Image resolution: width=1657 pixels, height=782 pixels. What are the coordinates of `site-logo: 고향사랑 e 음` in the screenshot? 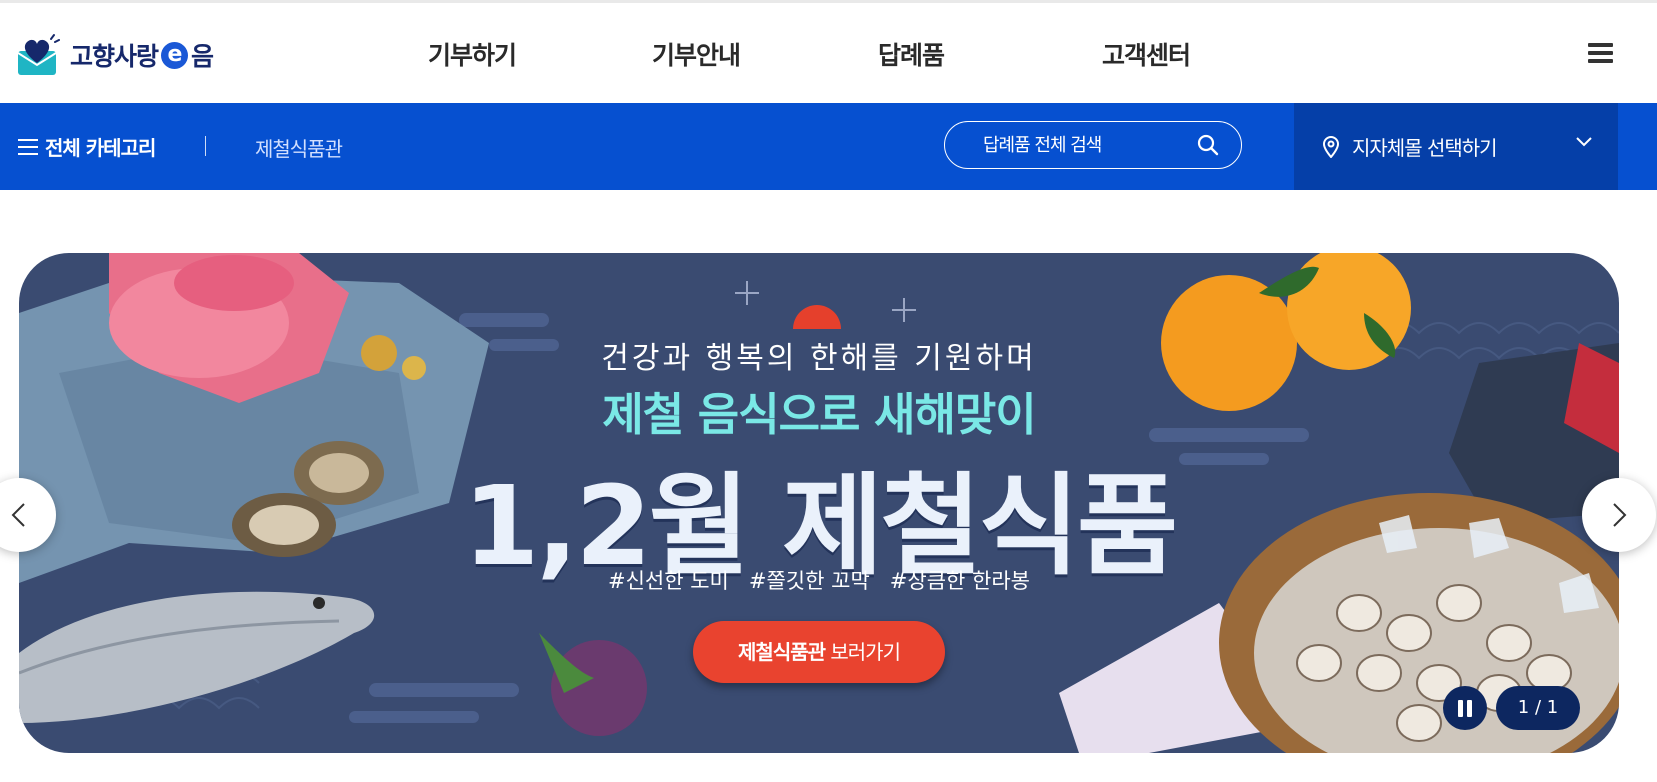 It's located at (116, 55).